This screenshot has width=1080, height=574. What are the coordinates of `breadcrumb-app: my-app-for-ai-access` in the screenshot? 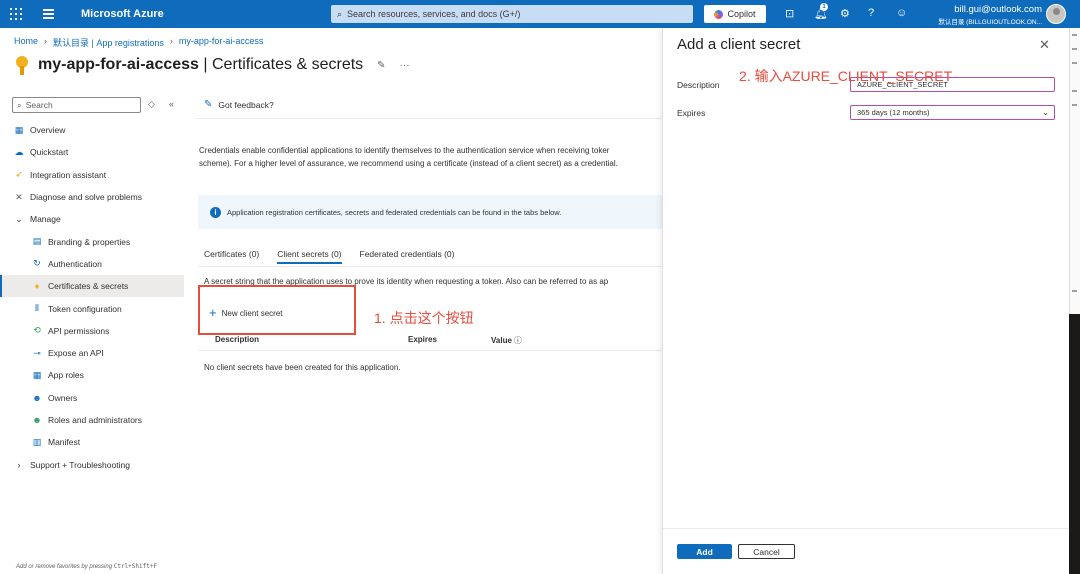 It's located at (221, 42).